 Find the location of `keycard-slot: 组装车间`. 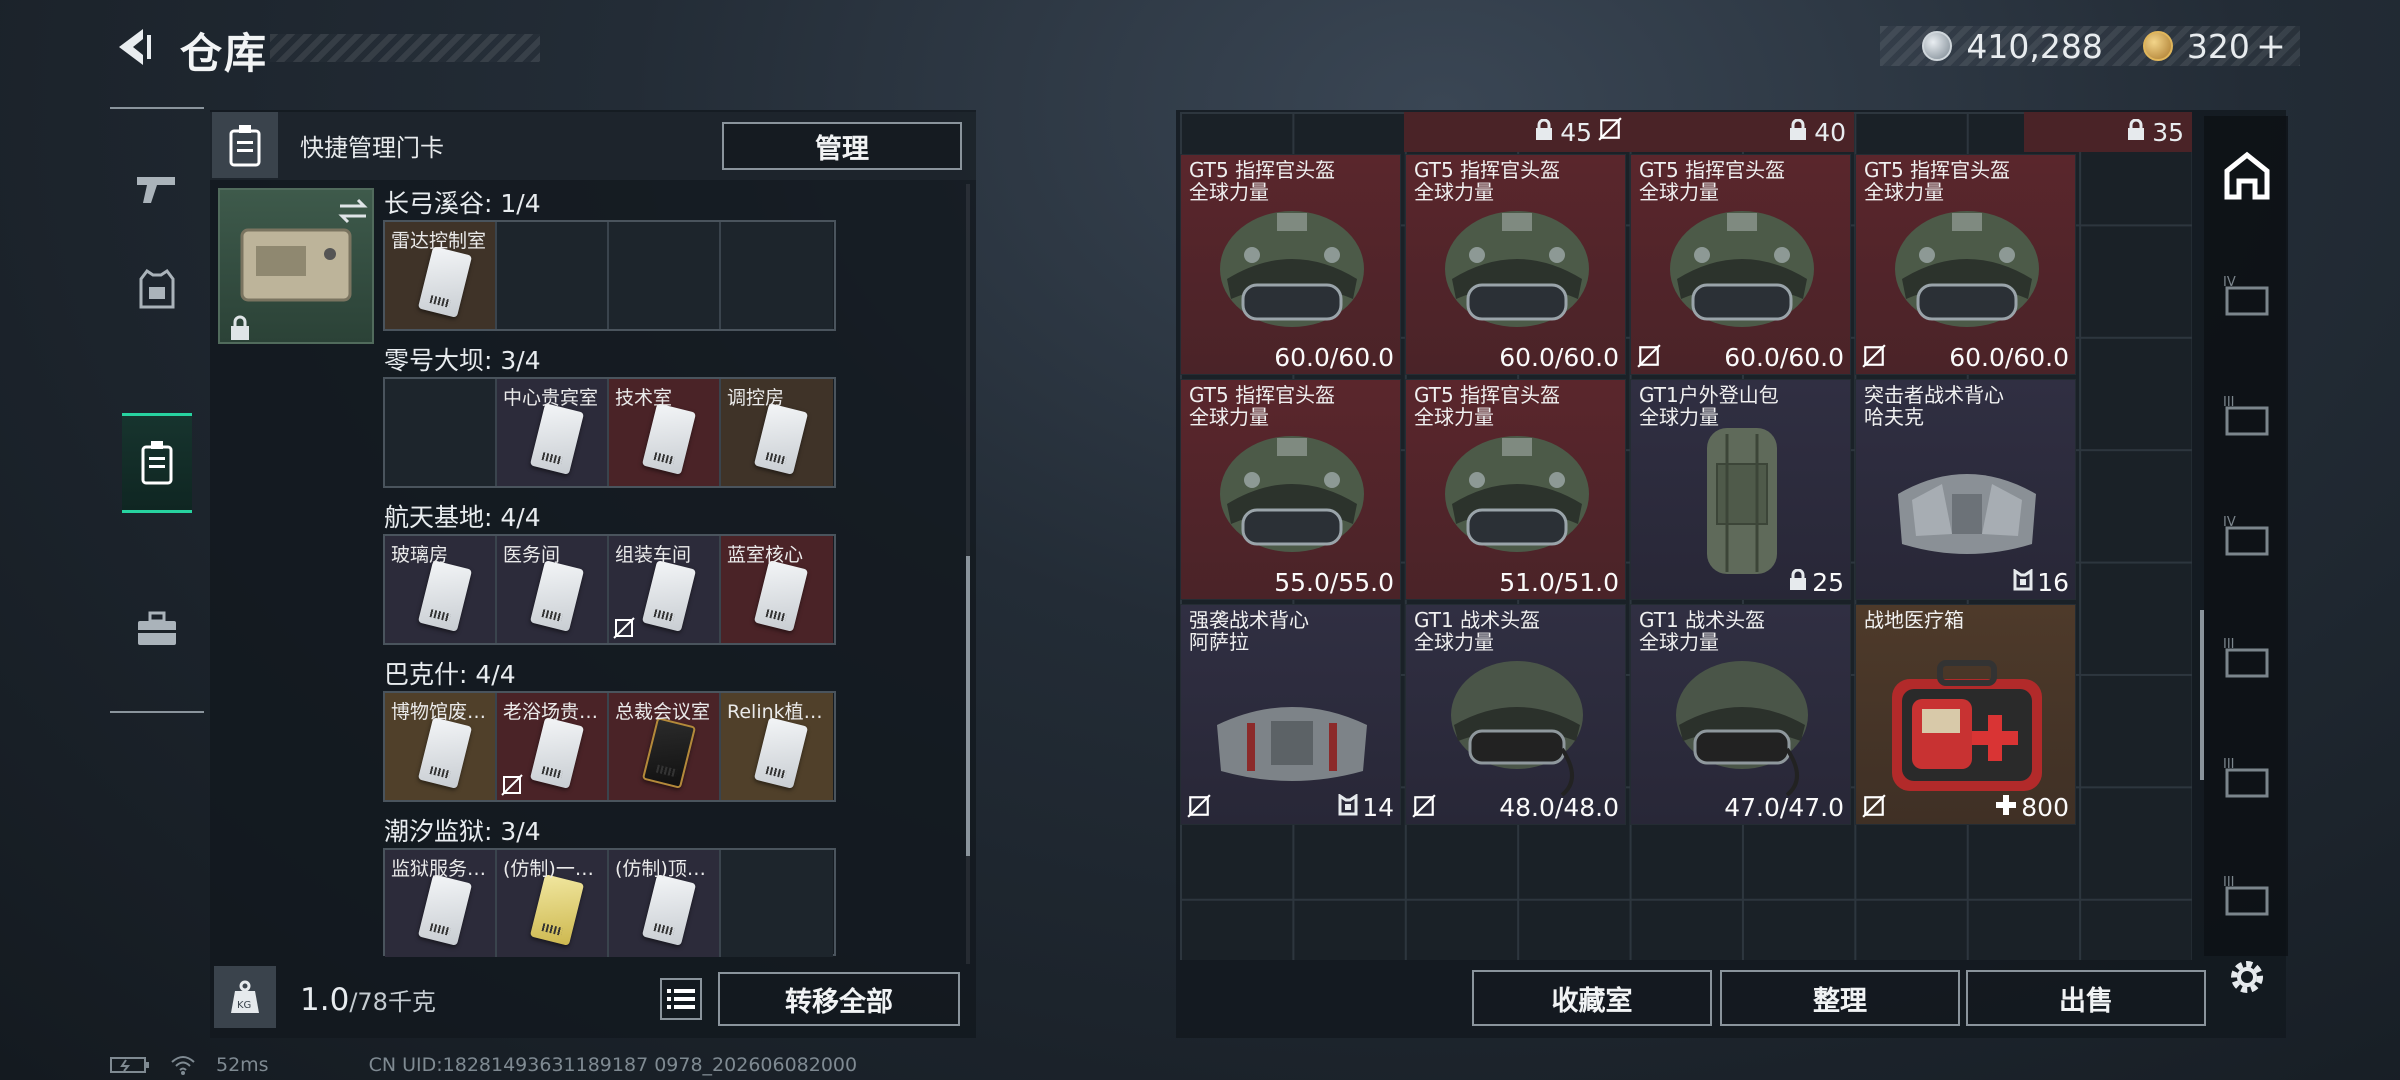

keycard-slot: 组装车间 is located at coordinates (665, 589).